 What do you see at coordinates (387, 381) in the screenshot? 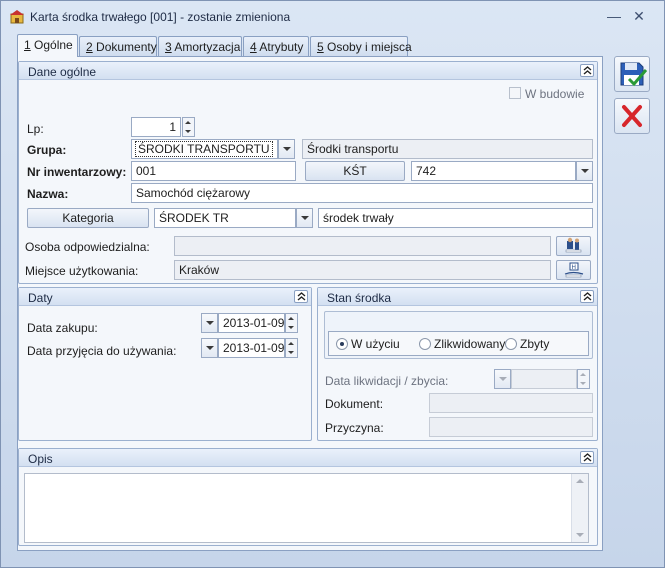
I see `data-likwidacji-label: Data likwidacji / zbycia:` at bounding box center [387, 381].